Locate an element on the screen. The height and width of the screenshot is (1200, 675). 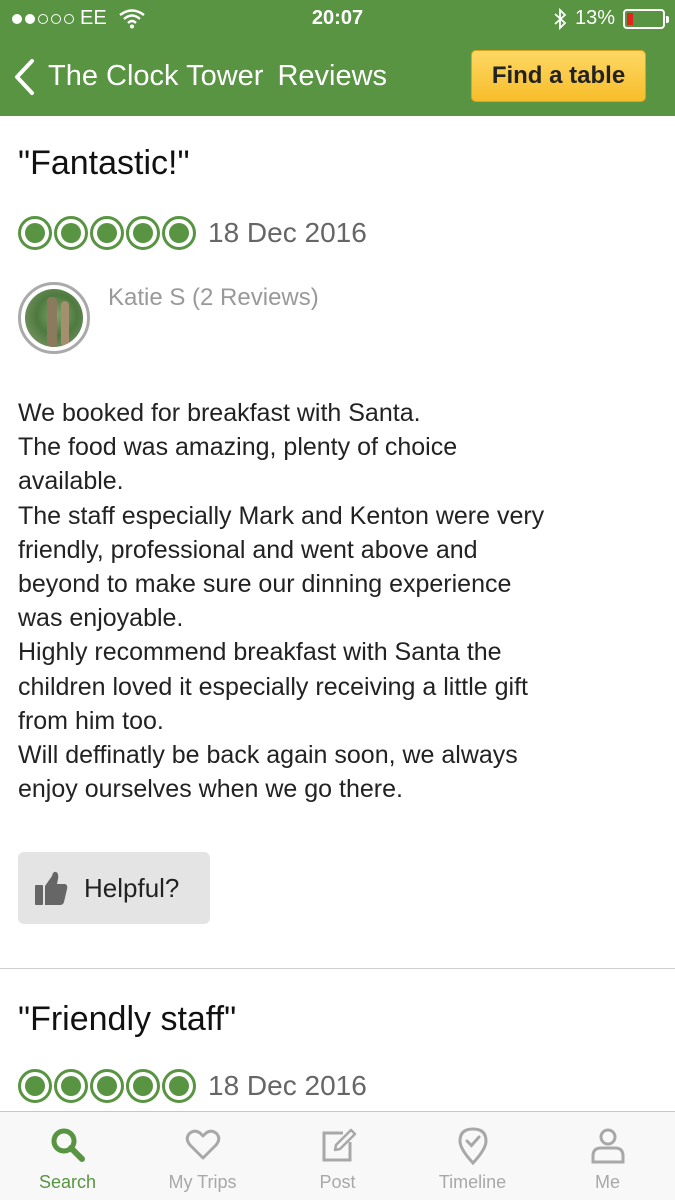
review-line: enjoy ourselves when we go there. is located at coordinates (210, 789).